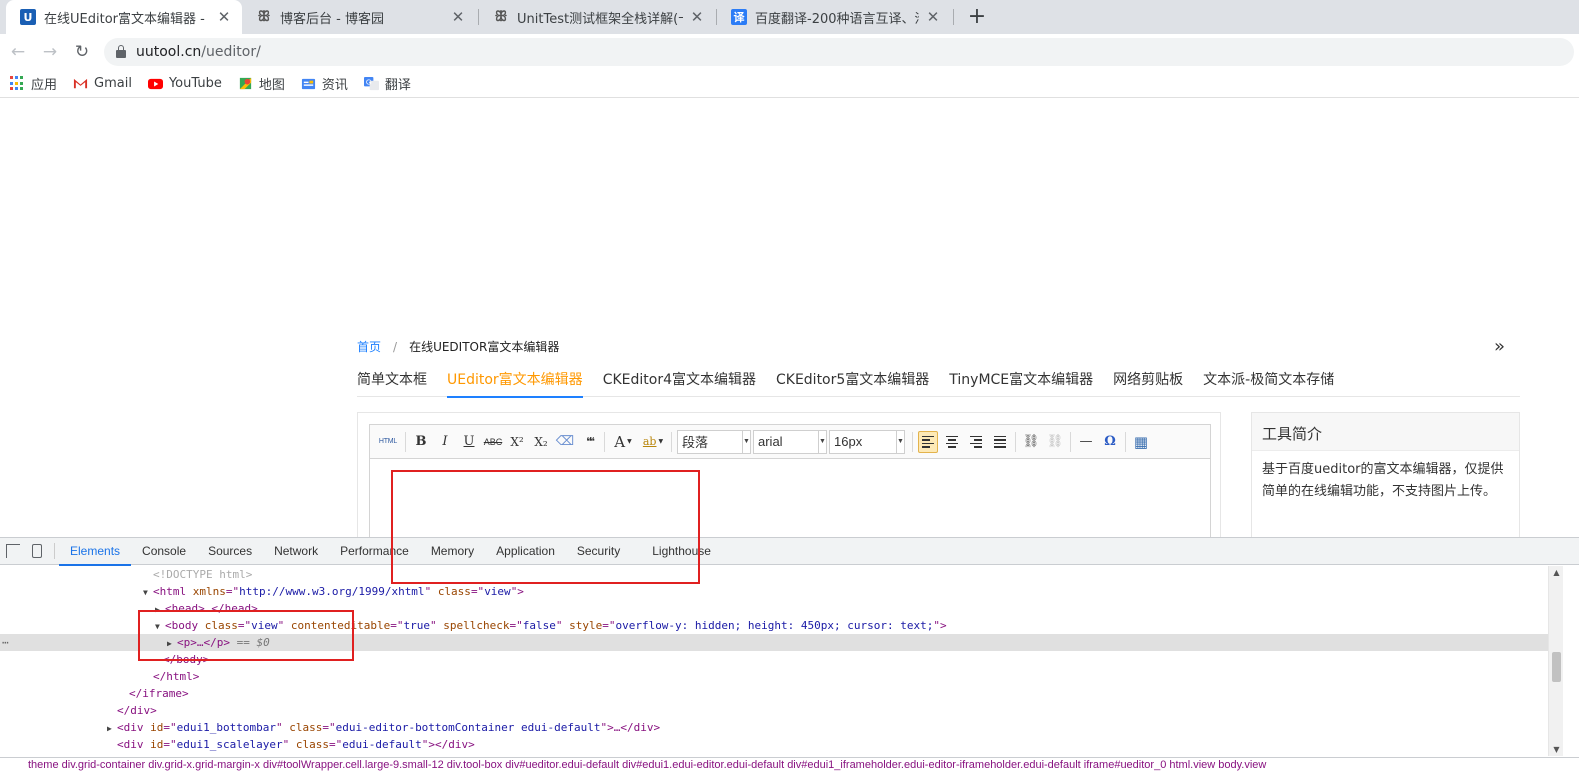 The width and height of the screenshot is (1579, 772). What do you see at coordinates (127, 19) in the screenshot?
I see `tab-title: 在线UEditor富文本编辑器 - UU在` at bounding box center [127, 19].